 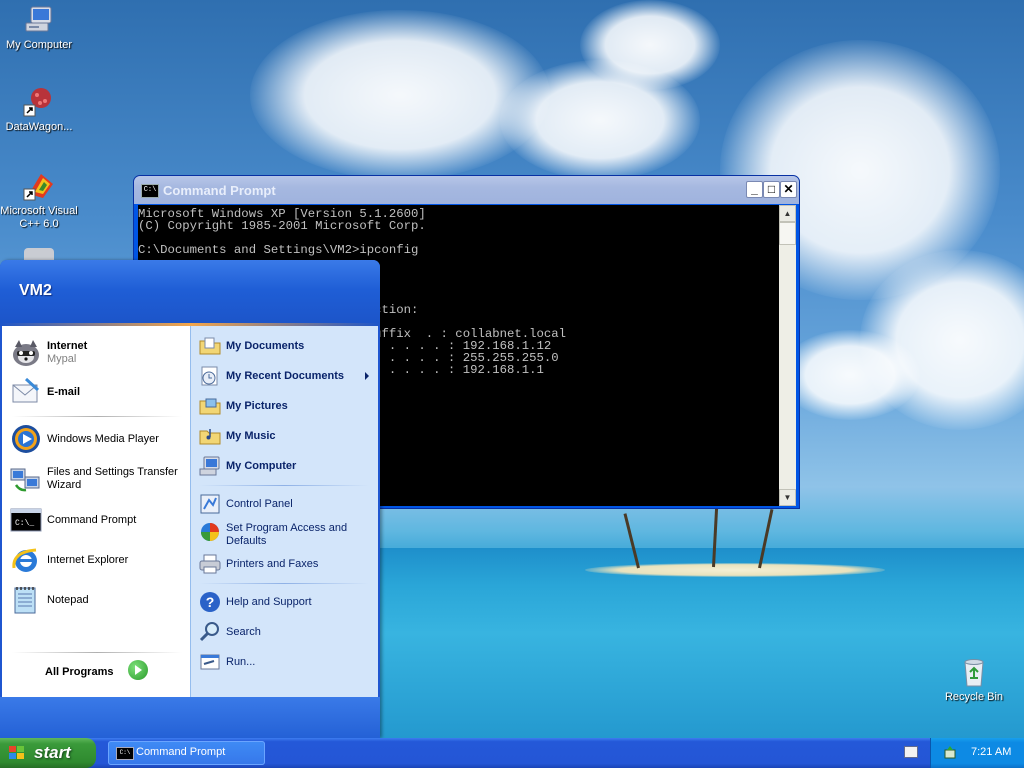 I want to click on folder-pictures-icon, so click(x=210, y=406).